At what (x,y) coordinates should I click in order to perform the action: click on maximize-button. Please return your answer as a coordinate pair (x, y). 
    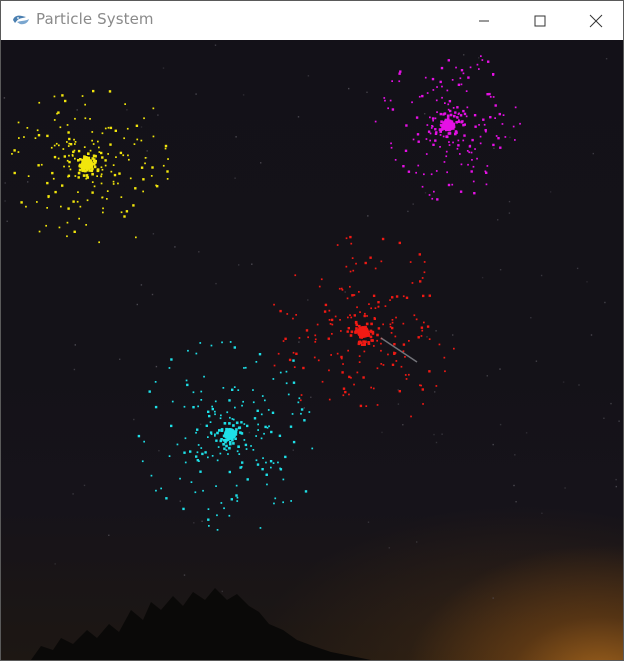
    Looking at the image, I should click on (540, 20).